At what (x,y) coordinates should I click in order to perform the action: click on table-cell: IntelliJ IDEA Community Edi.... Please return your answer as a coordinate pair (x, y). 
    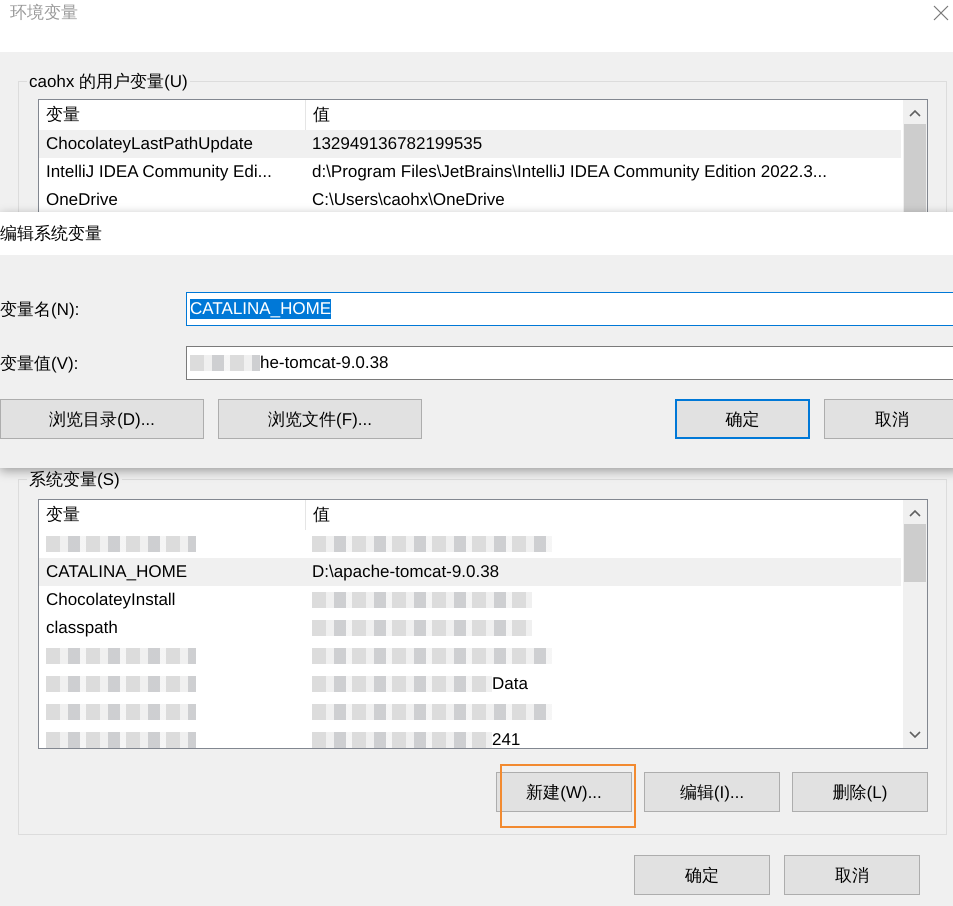
    Looking at the image, I should click on (159, 172).